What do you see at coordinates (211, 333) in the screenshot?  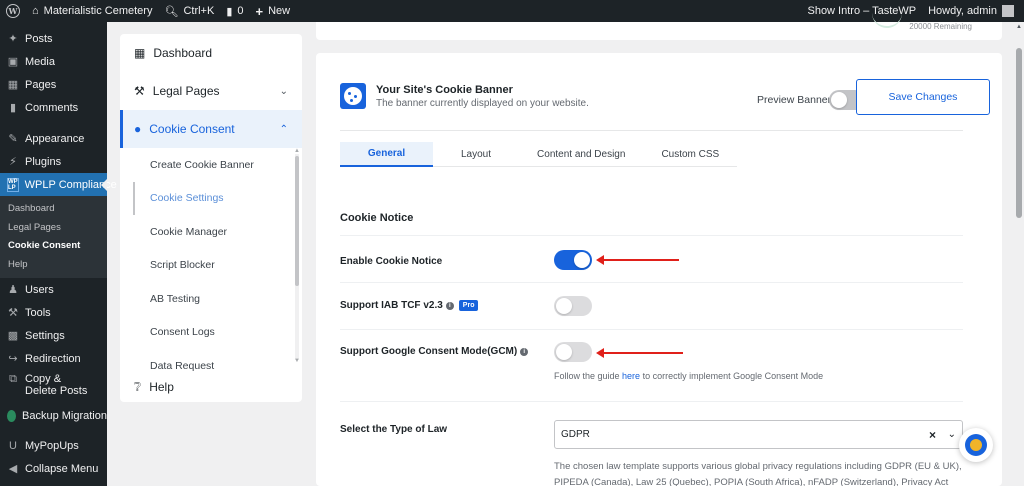 I see `nav-consent-logs: Consent Logs` at bounding box center [211, 333].